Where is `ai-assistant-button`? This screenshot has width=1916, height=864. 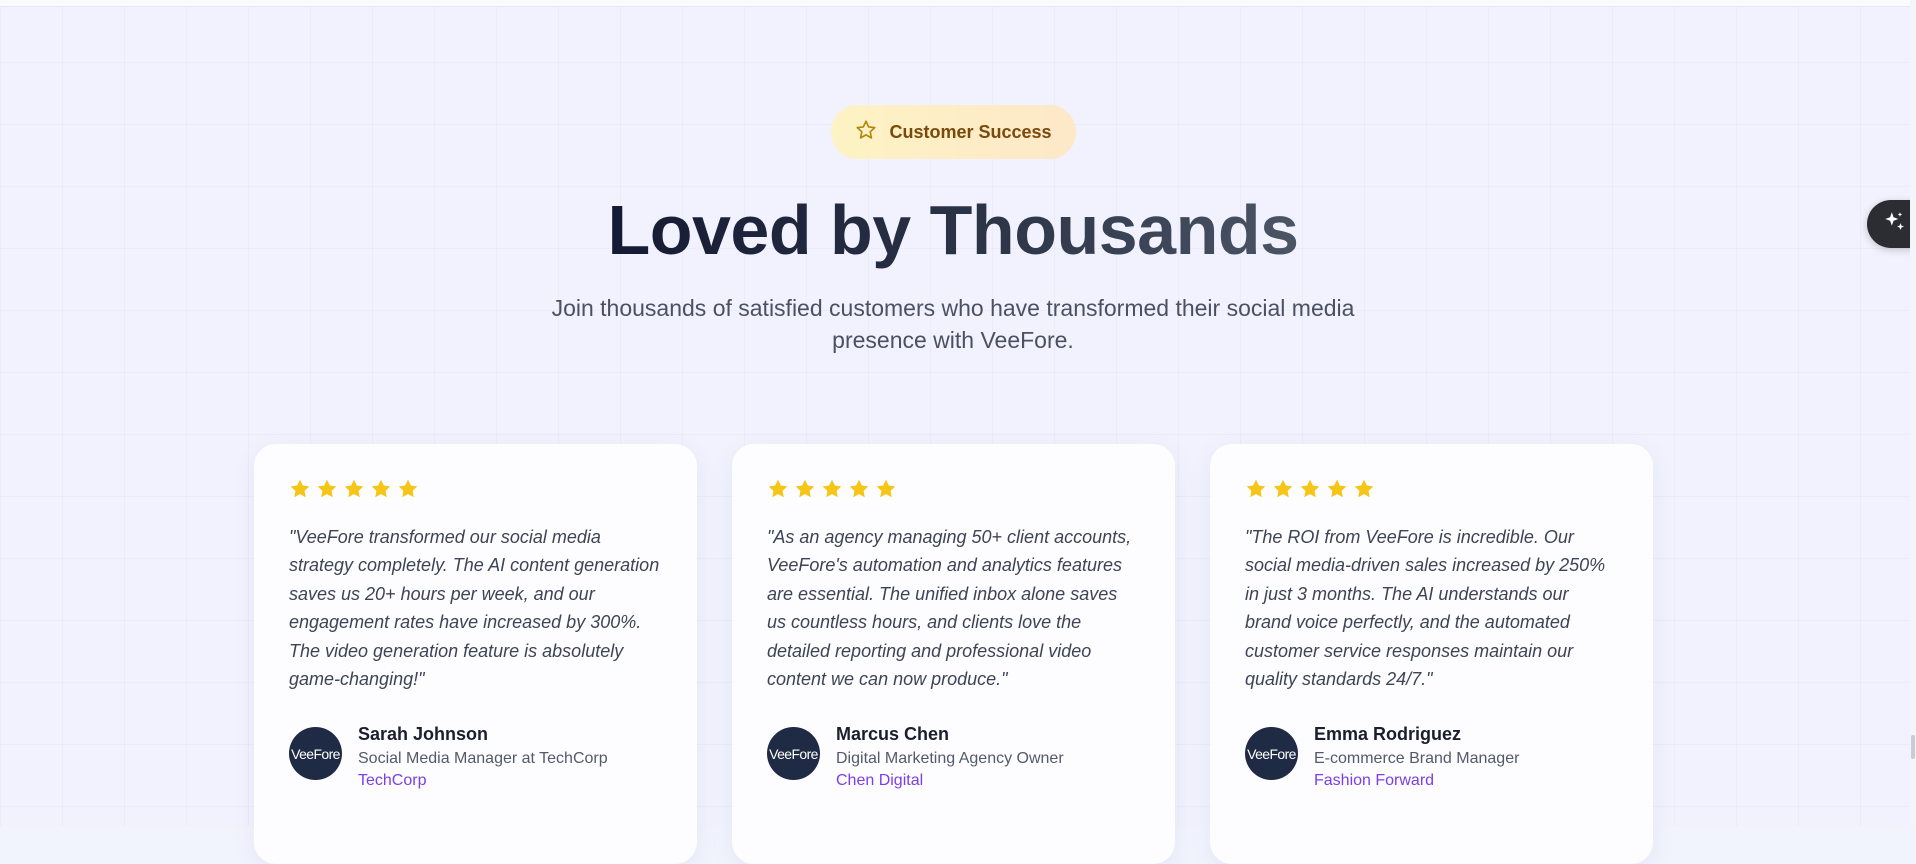 ai-assistant-button is located at coordinates (1891, 224).